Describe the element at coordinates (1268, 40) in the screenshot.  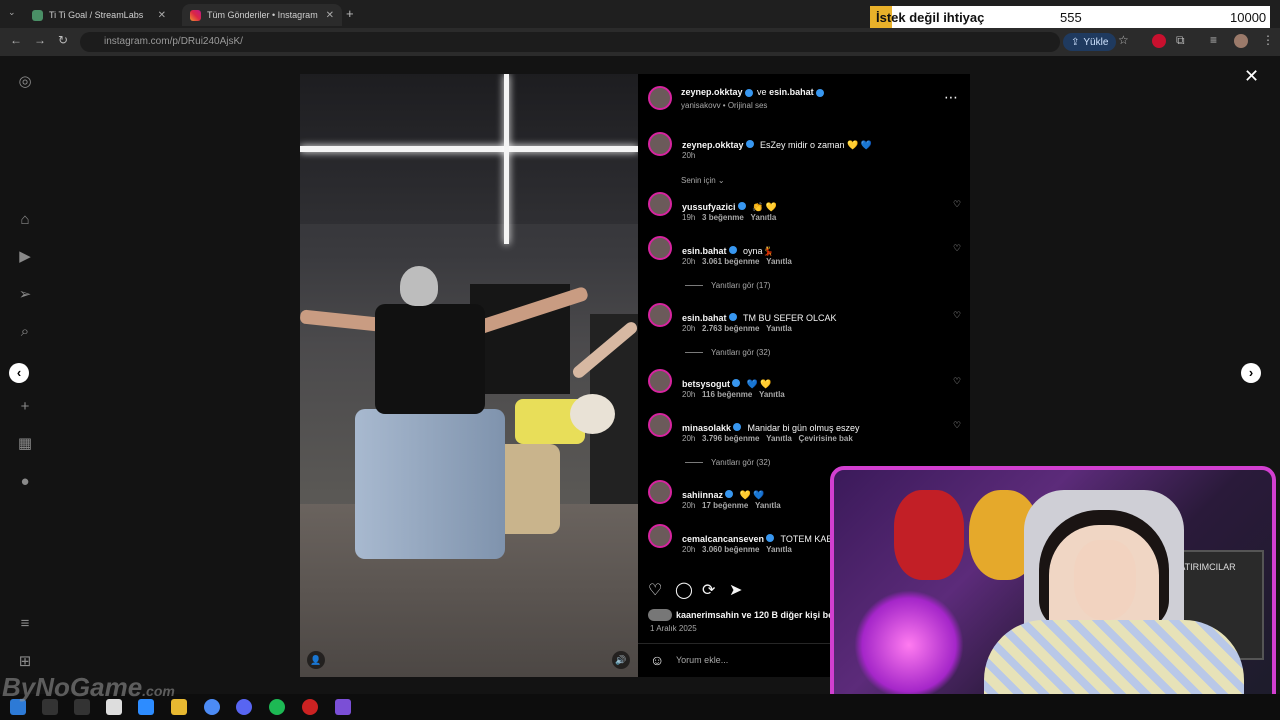
I see `browser-menu-icon: ⋮` at that location.